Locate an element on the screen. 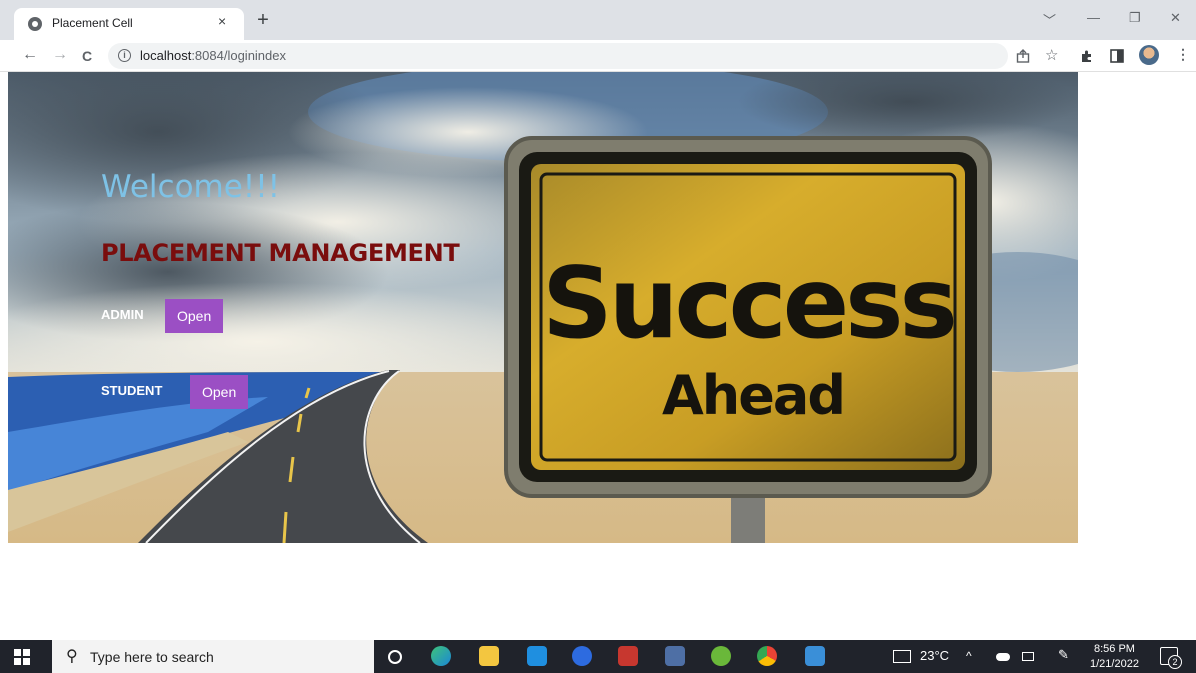 The image size is (1196, 673). taskbar-search-box: ⚲ Type here to search is located at coordinates (213, 656).